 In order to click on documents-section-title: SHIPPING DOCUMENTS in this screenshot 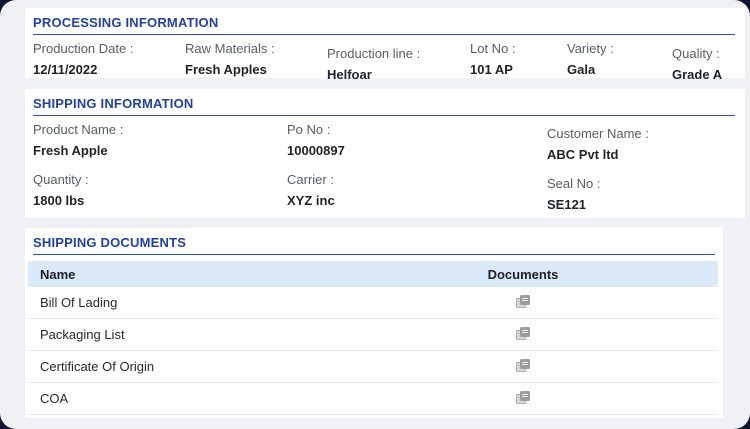, I will do `click(374, 245)`.